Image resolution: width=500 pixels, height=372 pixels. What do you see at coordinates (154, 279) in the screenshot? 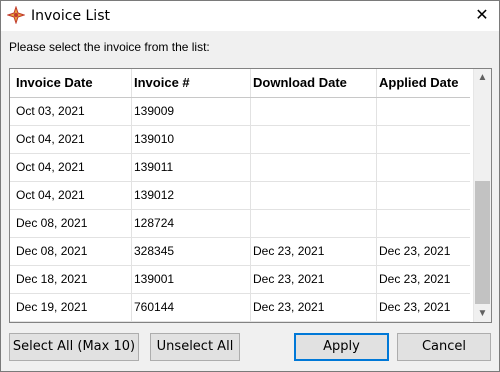
I see `cell-invoice-number: 139001` at bounding box center [154, 279].